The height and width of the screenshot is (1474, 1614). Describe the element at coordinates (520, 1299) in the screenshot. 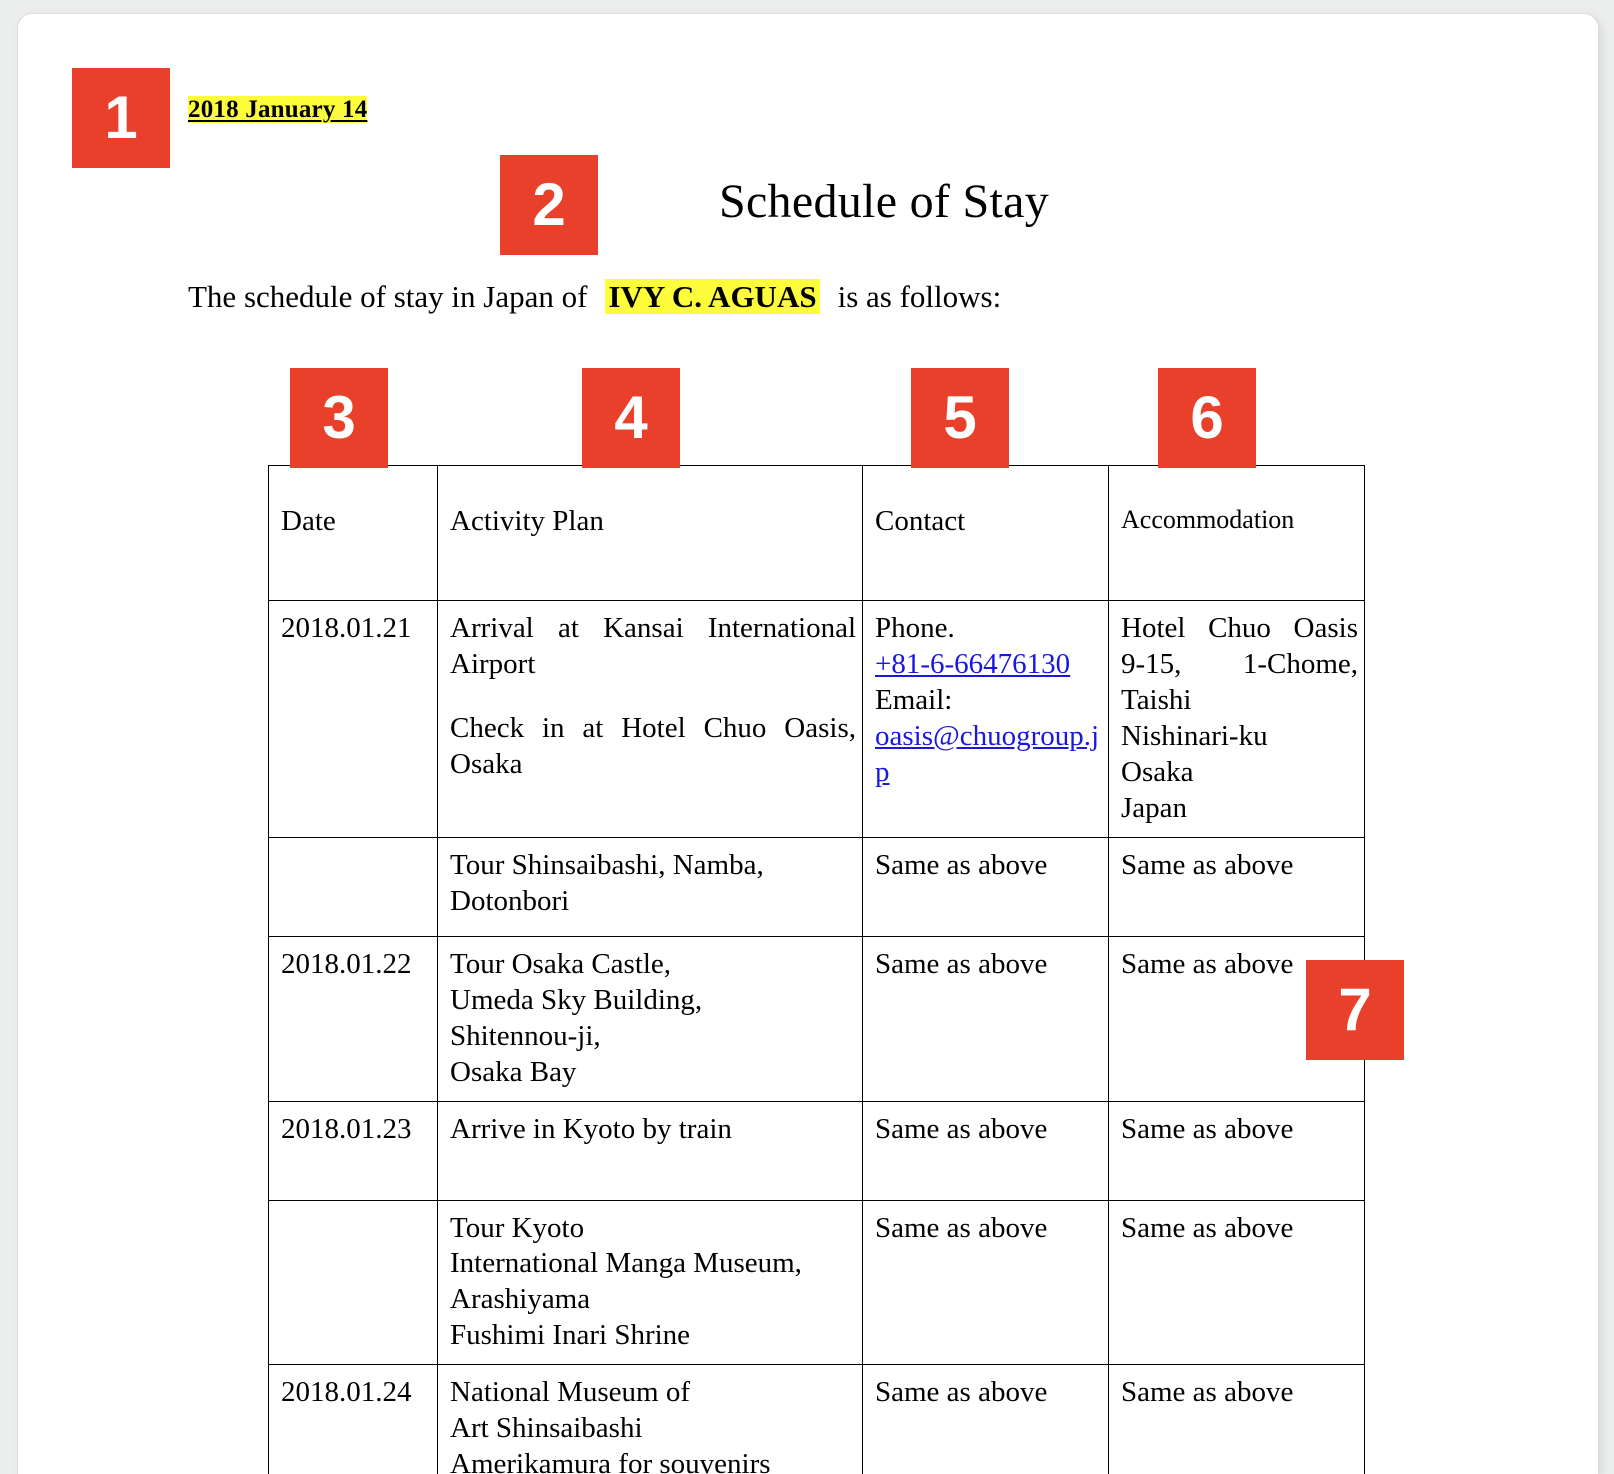

I see `activity-line: Arashiyama` at that location.